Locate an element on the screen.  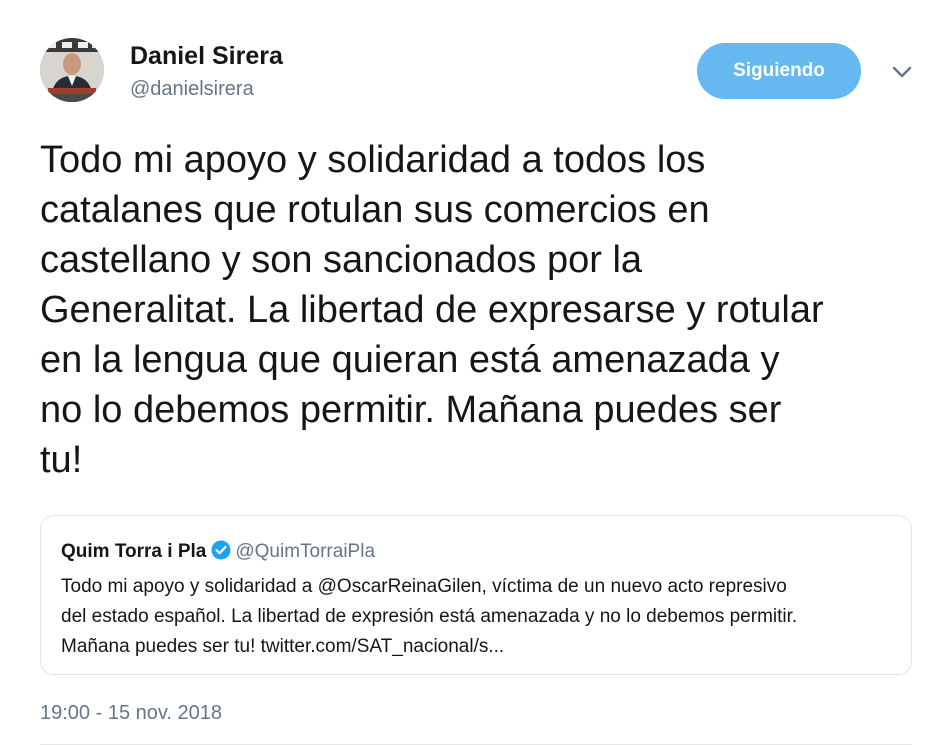
author-avatar is located at coordinates (72, 70).